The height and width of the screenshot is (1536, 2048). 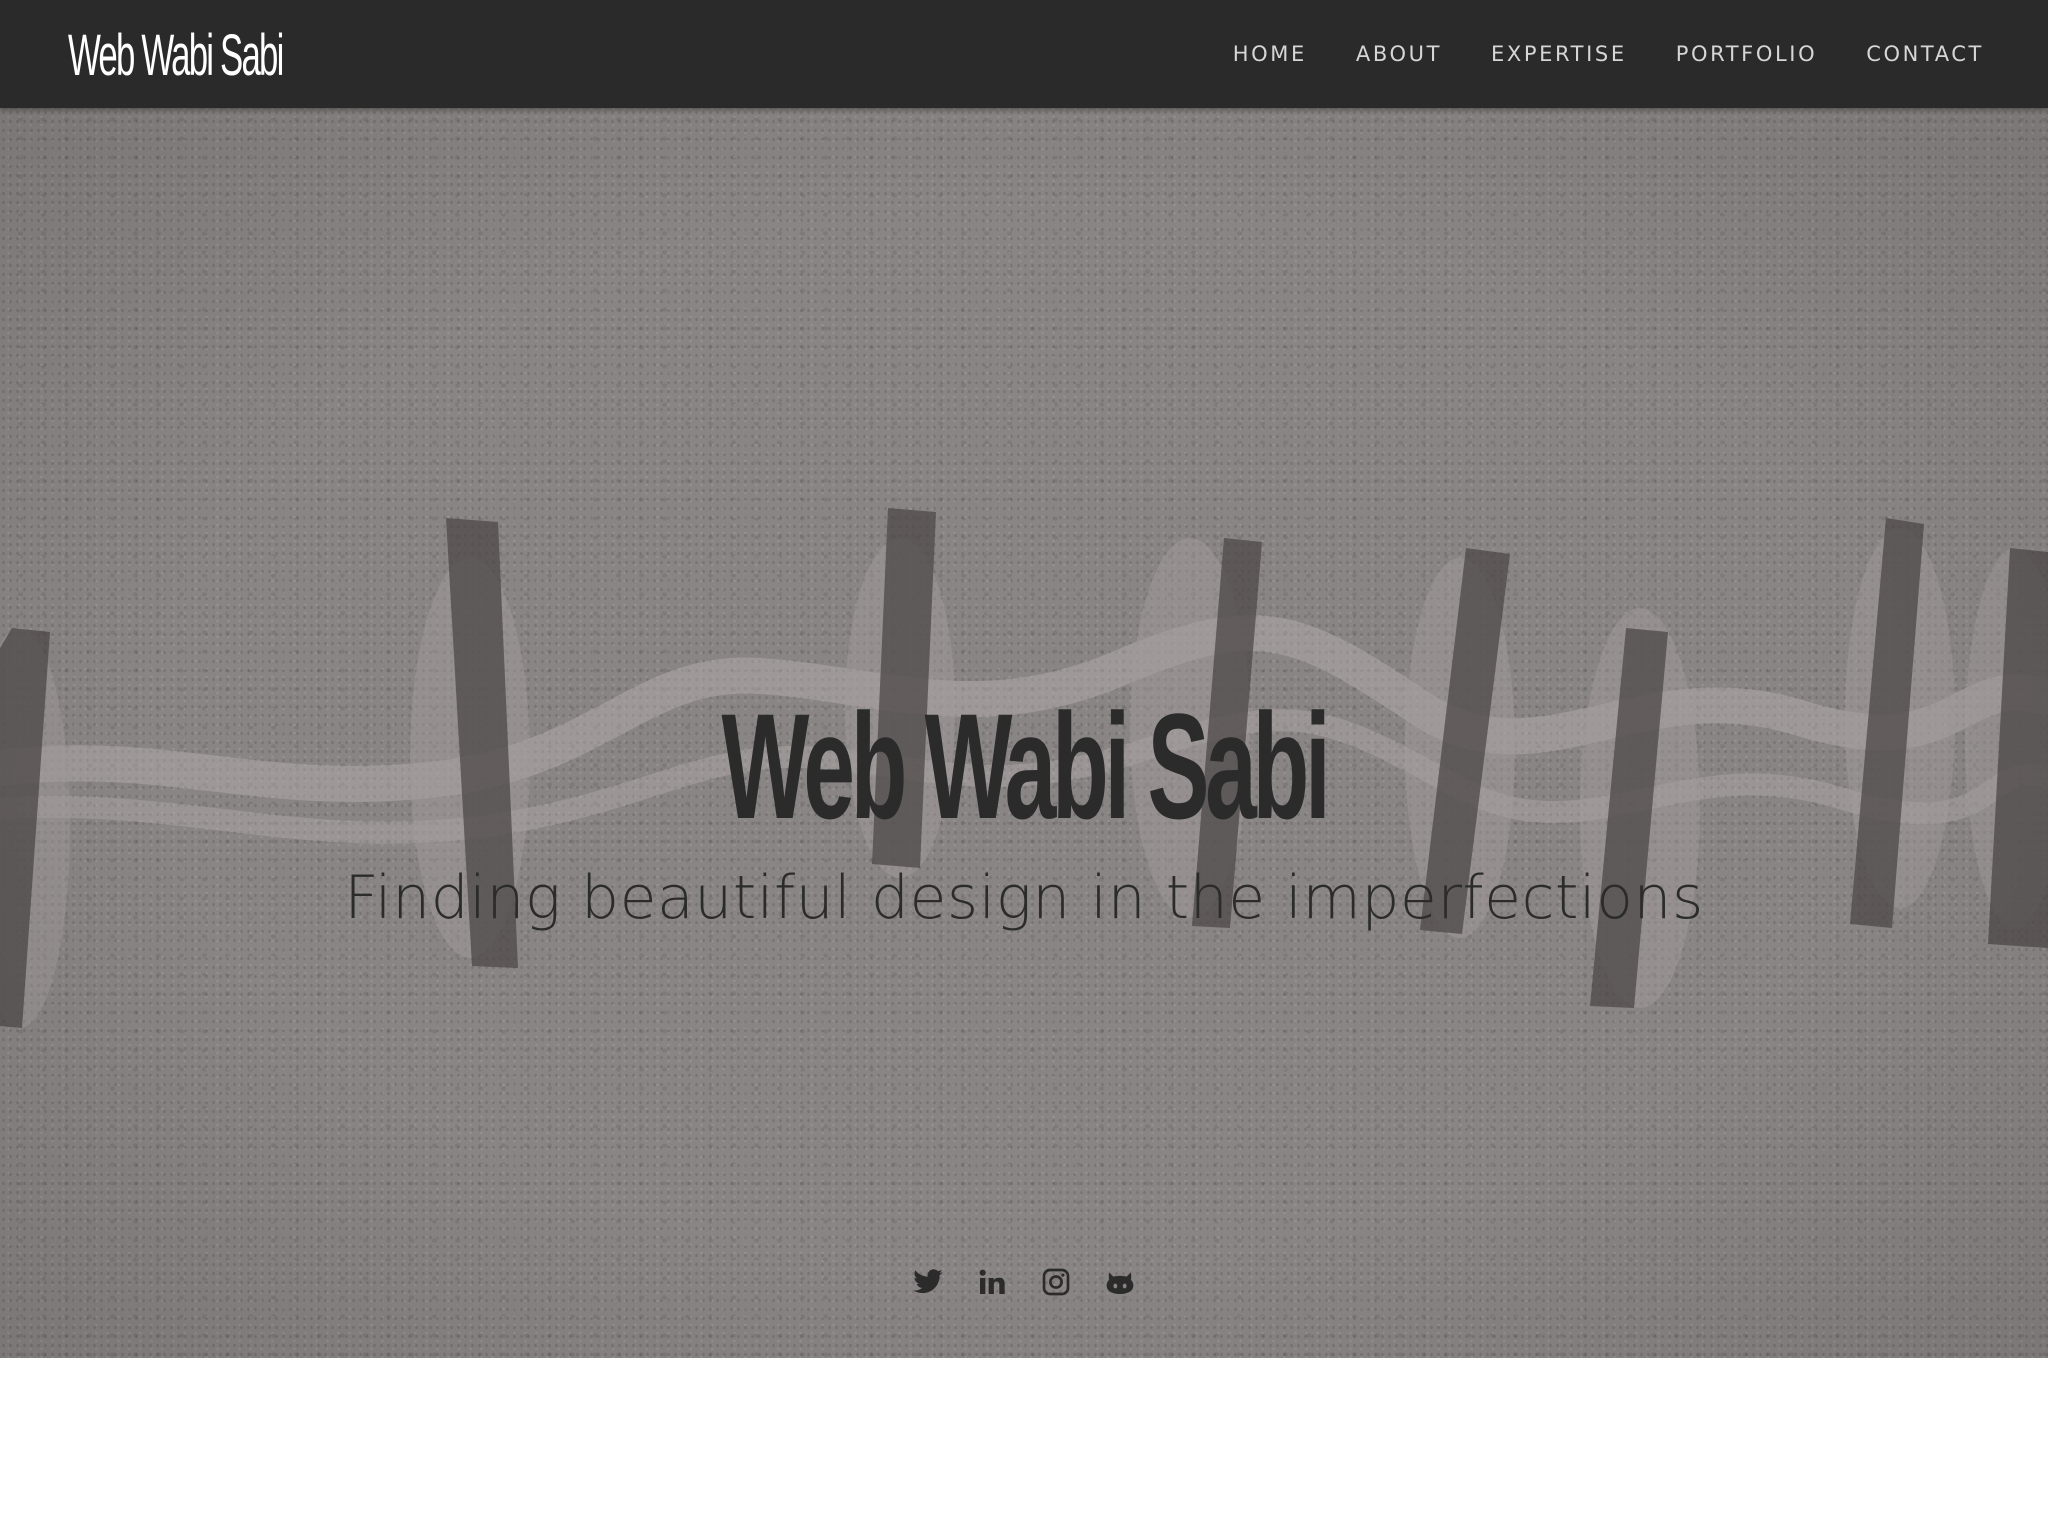 What do you see at coordinates (1399, 54) in the screenshot?
I see `nav-item-about: ABOUT` at bounding box center [1399, 54].